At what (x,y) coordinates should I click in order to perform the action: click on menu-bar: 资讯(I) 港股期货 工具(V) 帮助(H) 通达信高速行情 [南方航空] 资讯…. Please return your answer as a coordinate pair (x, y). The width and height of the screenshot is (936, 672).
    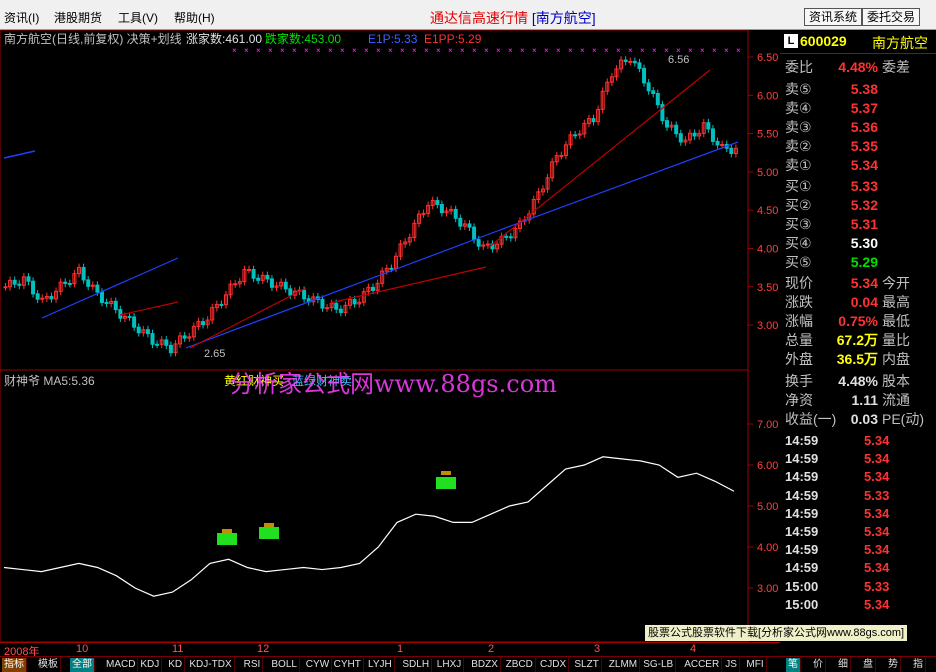
    Looking at the image, I should click on (468, 15).